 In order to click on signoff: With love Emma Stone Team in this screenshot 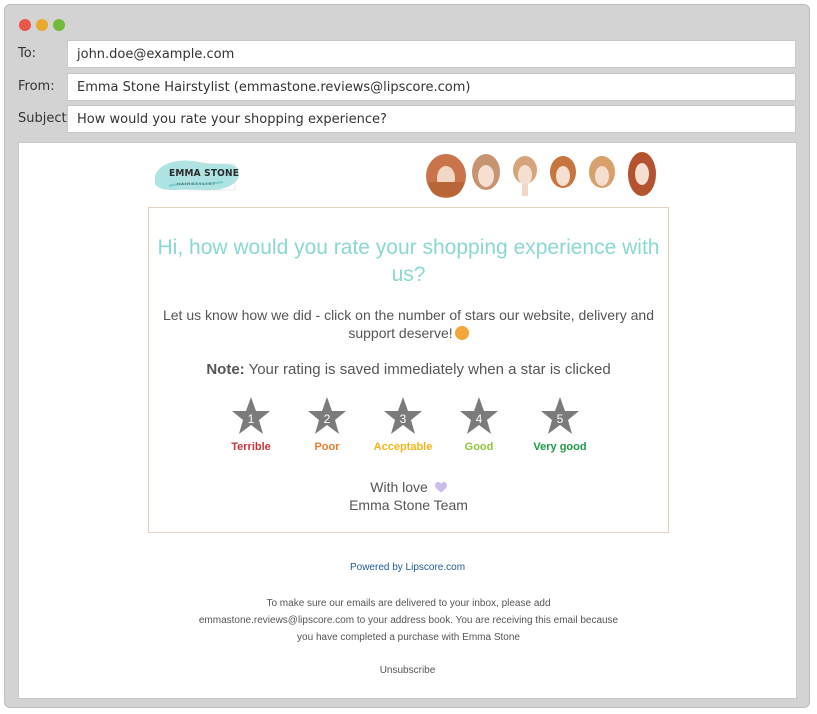, I will do `click(408, 496)`.